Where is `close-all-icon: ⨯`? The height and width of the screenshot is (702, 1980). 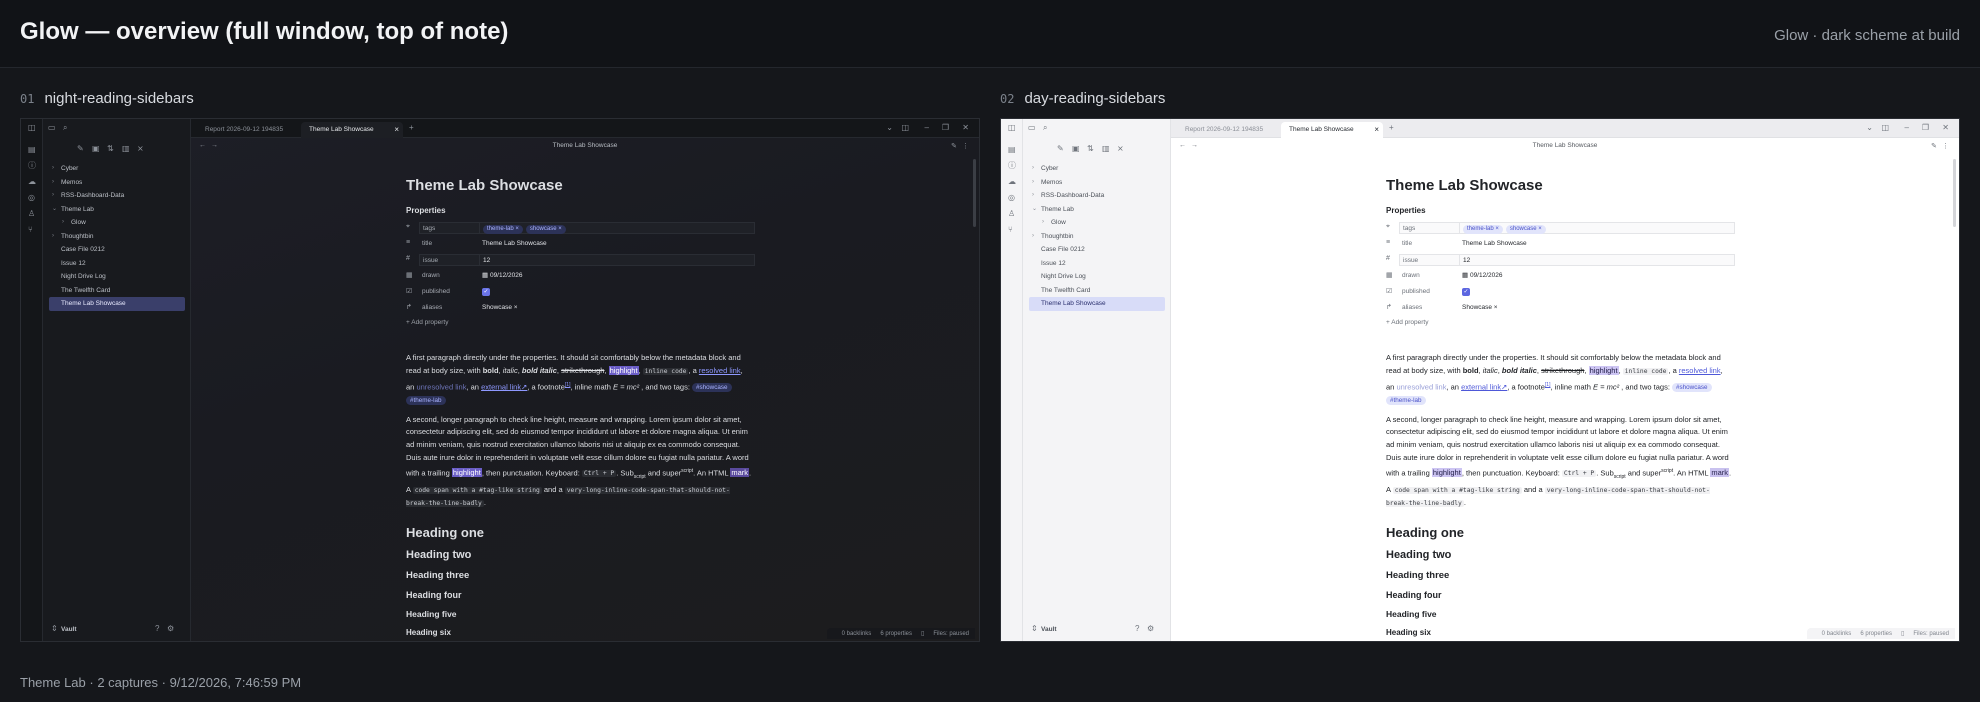
close-all-icon: ⨯ is located at coordinates (140, 149).